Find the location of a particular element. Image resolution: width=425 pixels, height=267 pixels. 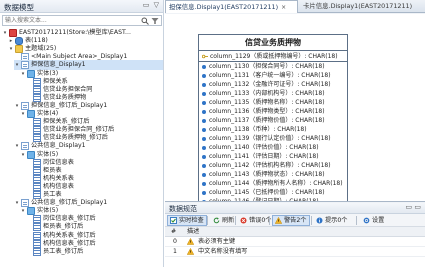

entity-column: column_1138（币种）: CHAR(18) is located at coordinates (273, 129).